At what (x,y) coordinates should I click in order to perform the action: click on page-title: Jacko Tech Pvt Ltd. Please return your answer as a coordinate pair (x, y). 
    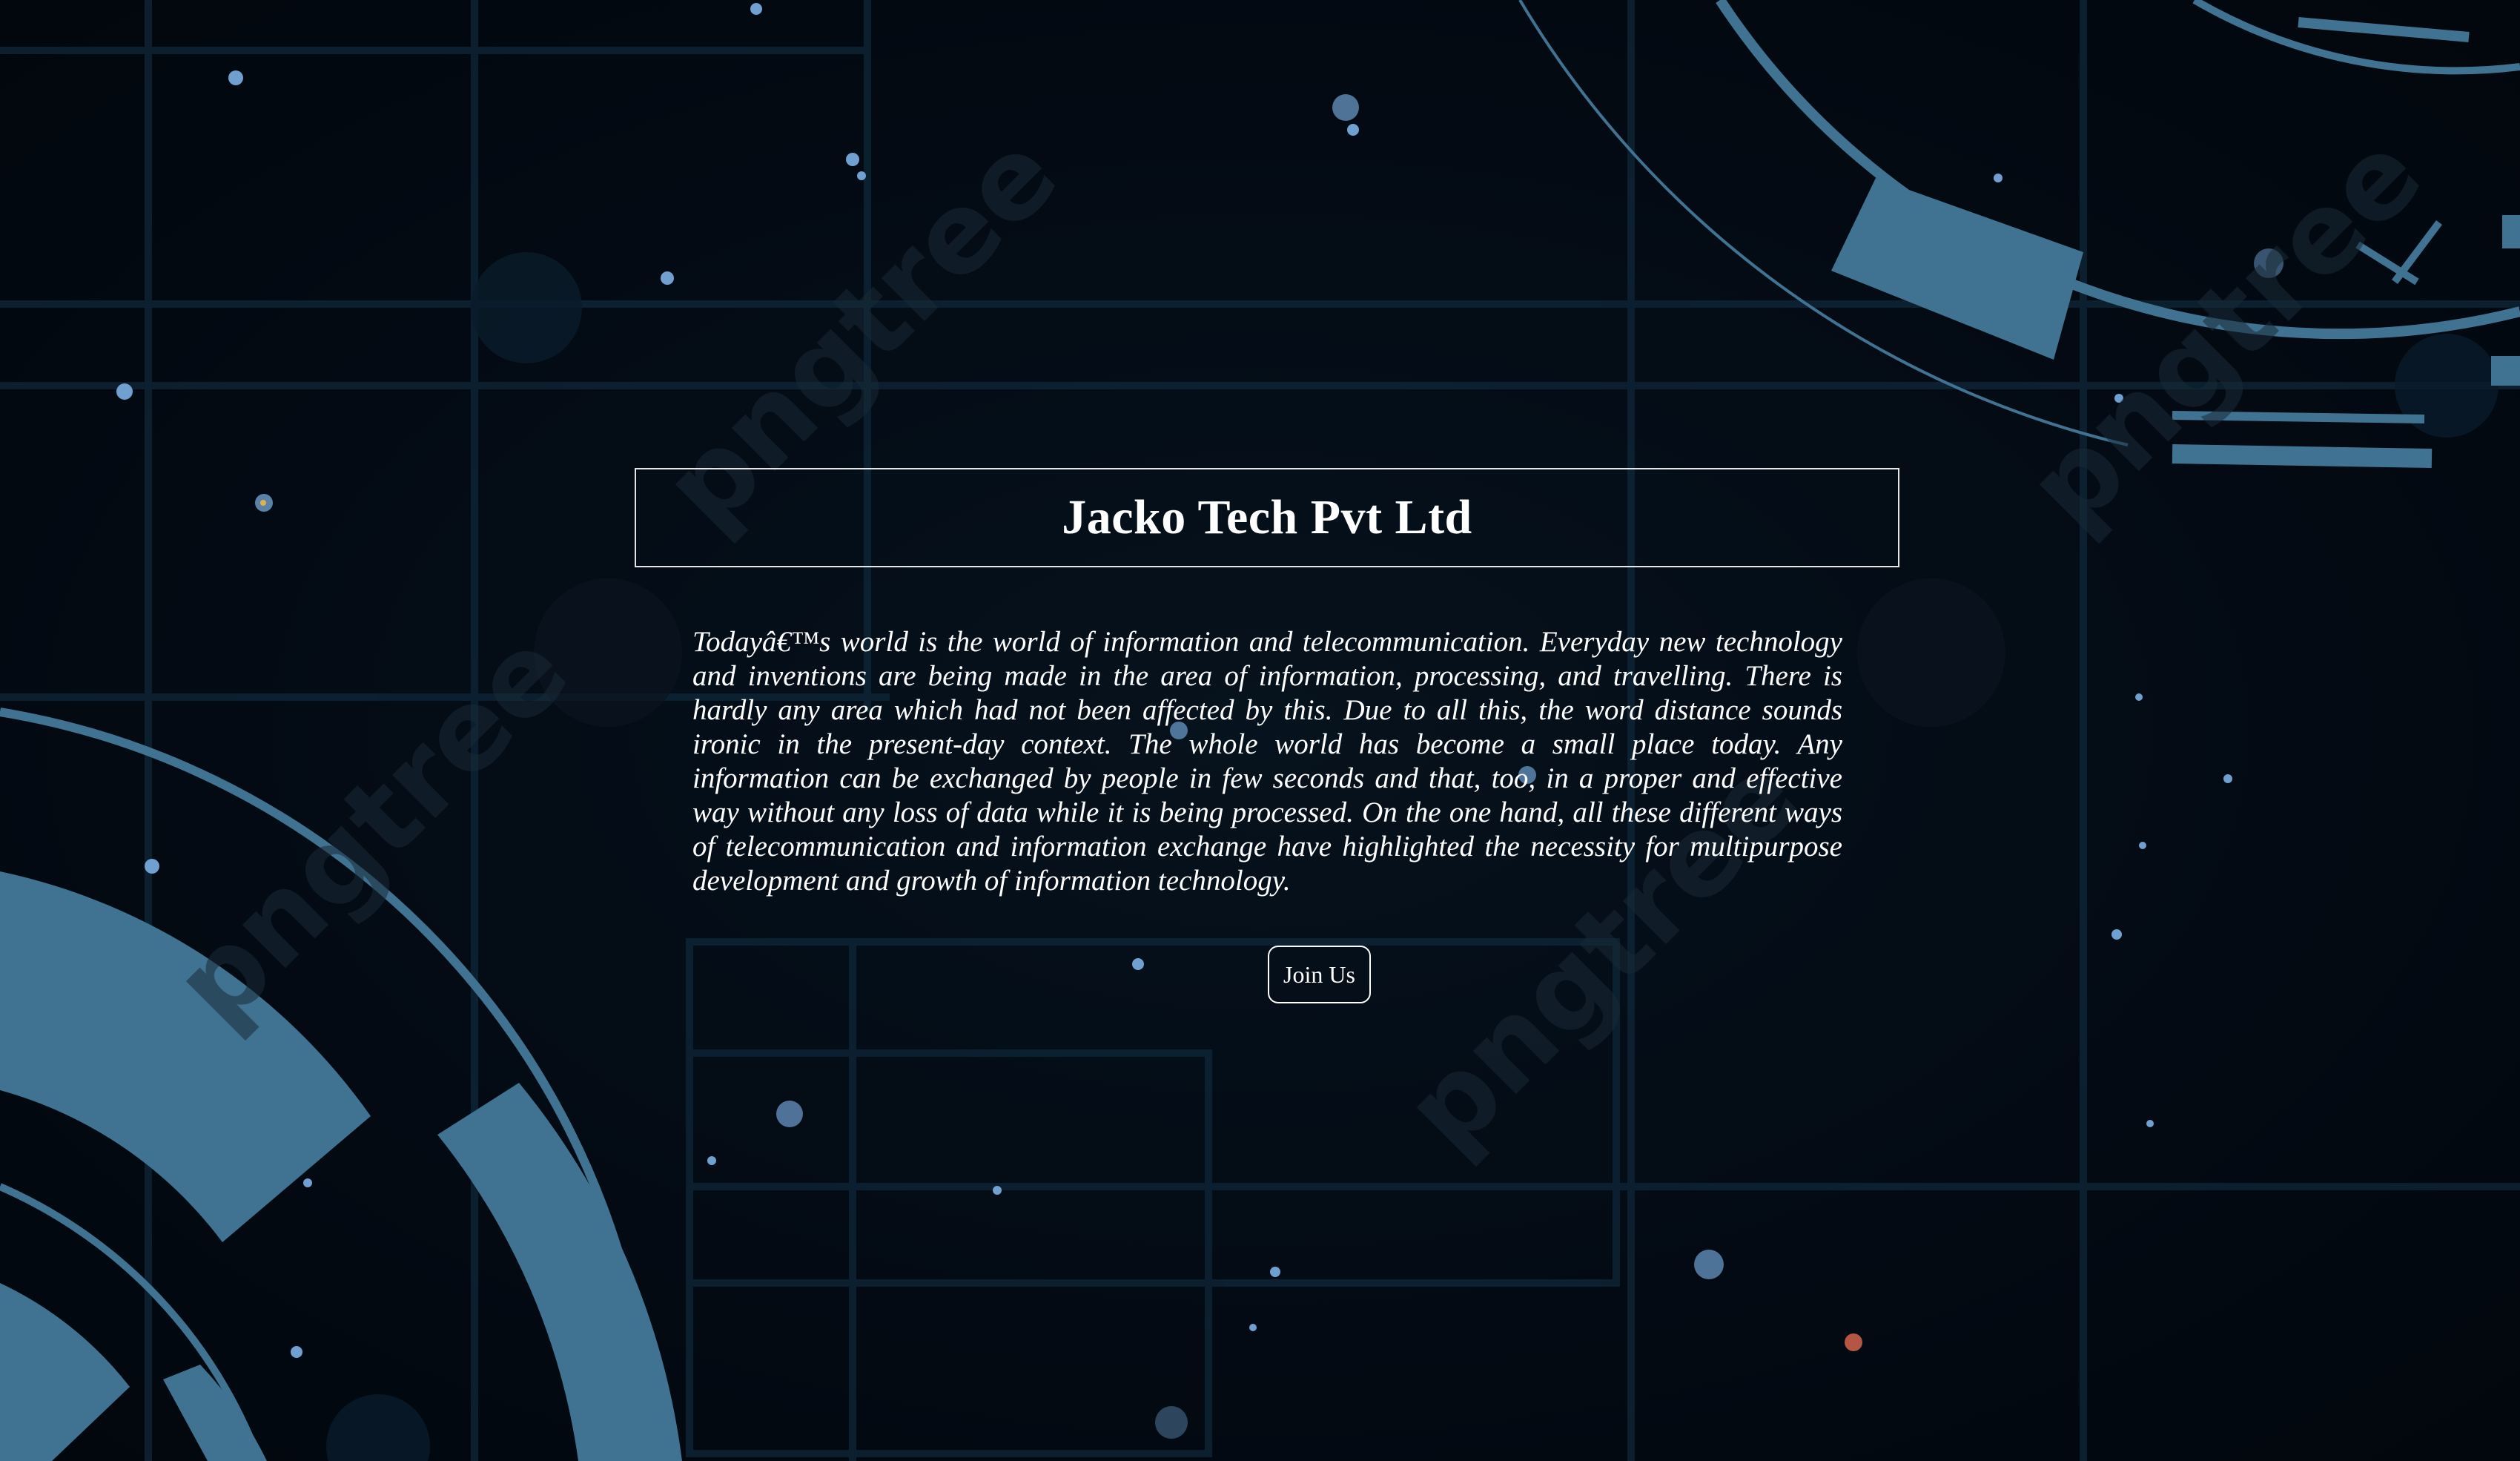
    Looking at the image, I should click on (1267, 517).